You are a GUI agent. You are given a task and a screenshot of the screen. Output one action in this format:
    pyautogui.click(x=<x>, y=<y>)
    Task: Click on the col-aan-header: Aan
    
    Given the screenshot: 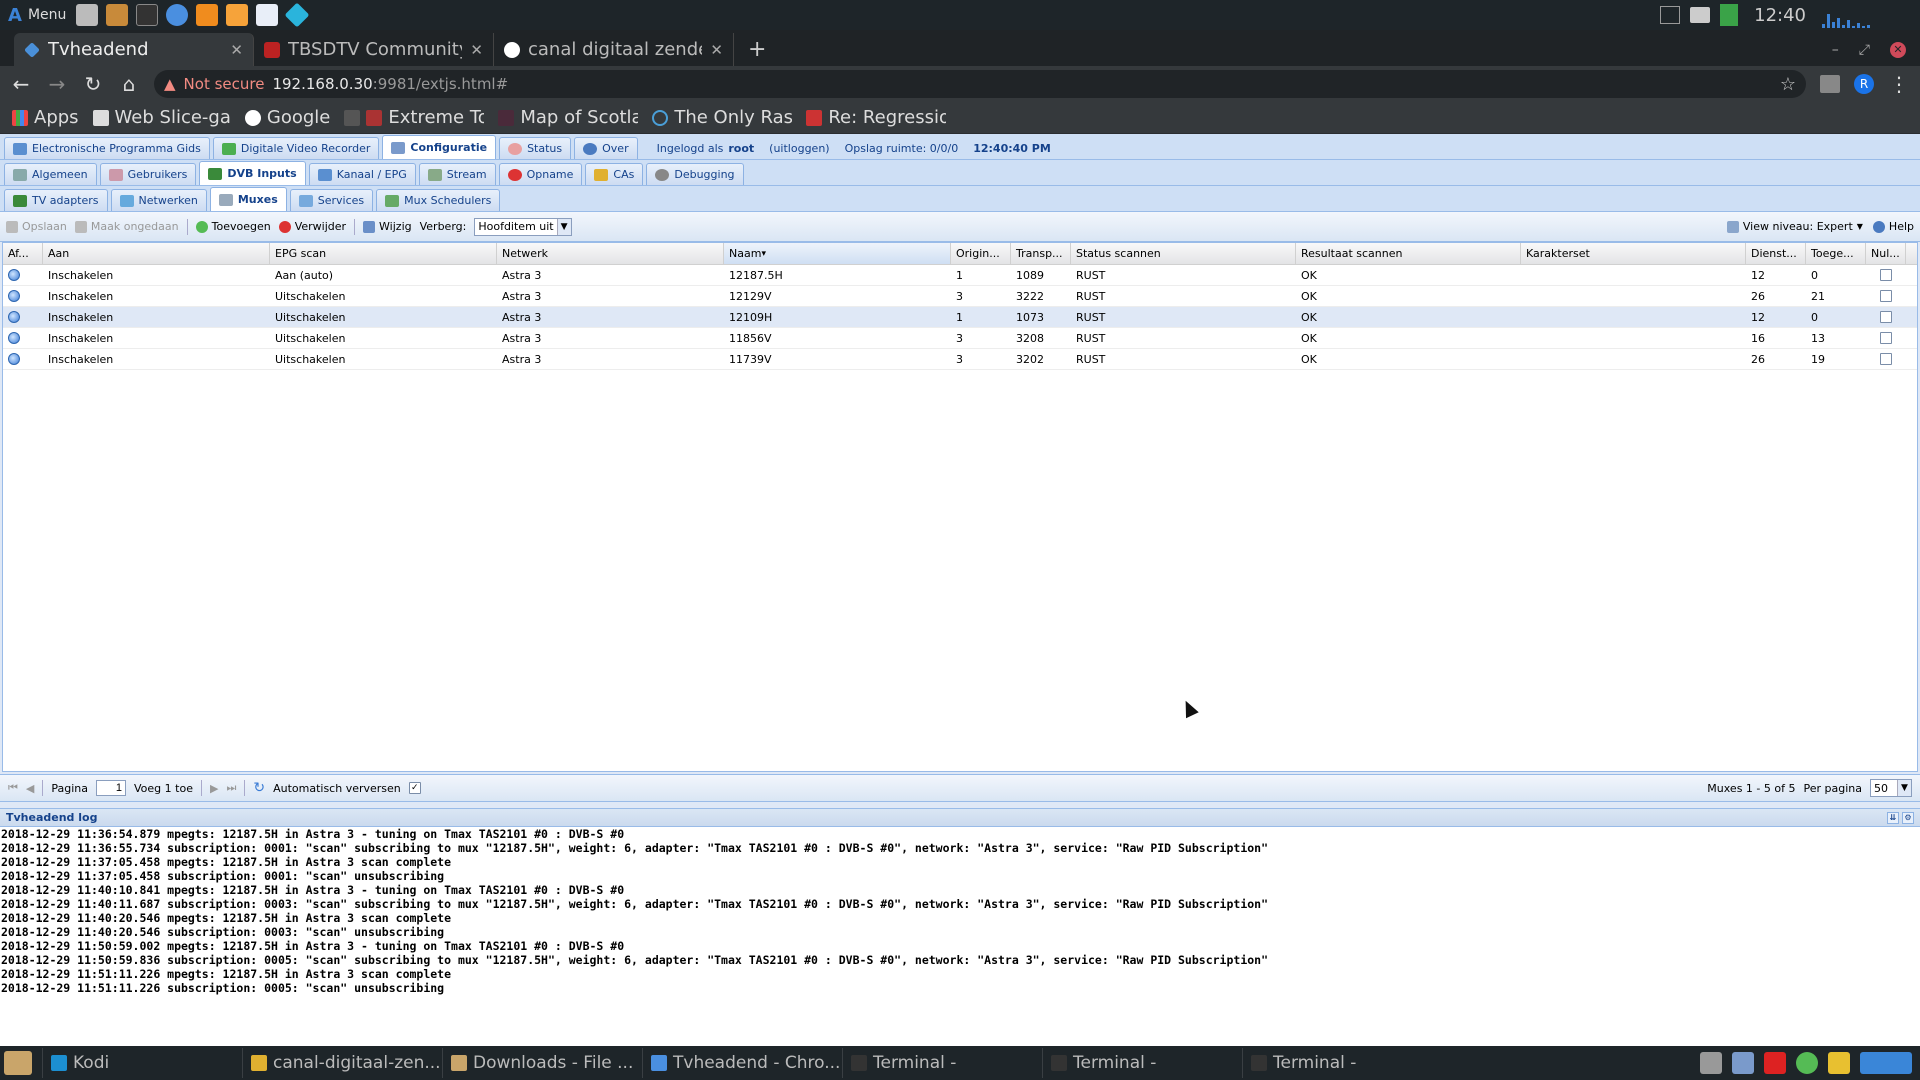 What is the action you would take?
    pyautogui.click(x=156, y=253)
    